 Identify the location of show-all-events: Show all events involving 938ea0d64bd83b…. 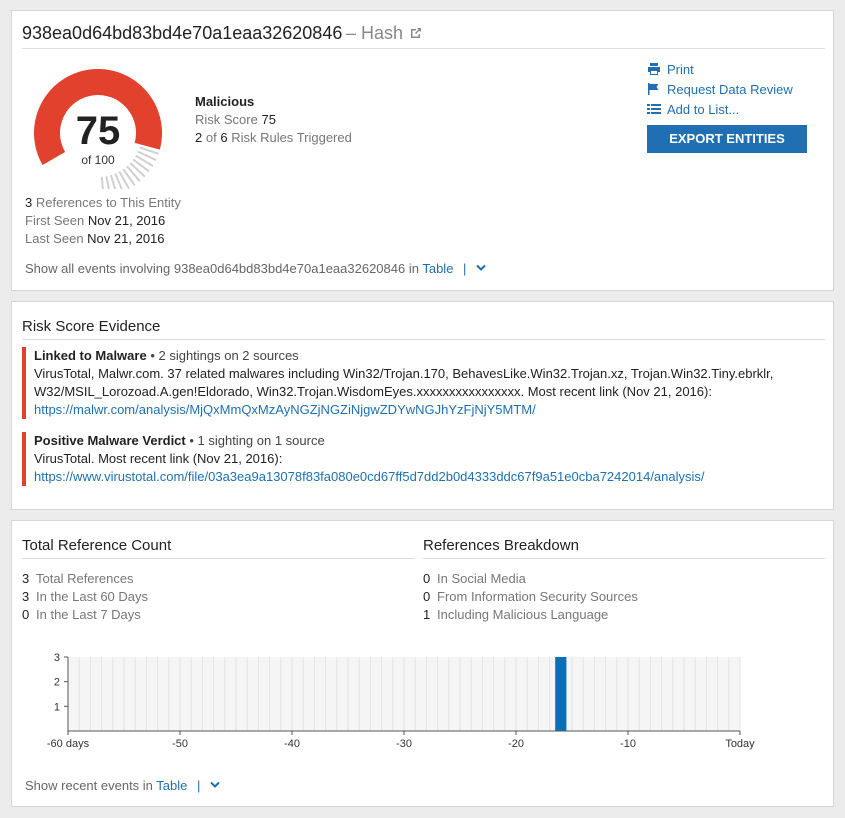
(255, 268).